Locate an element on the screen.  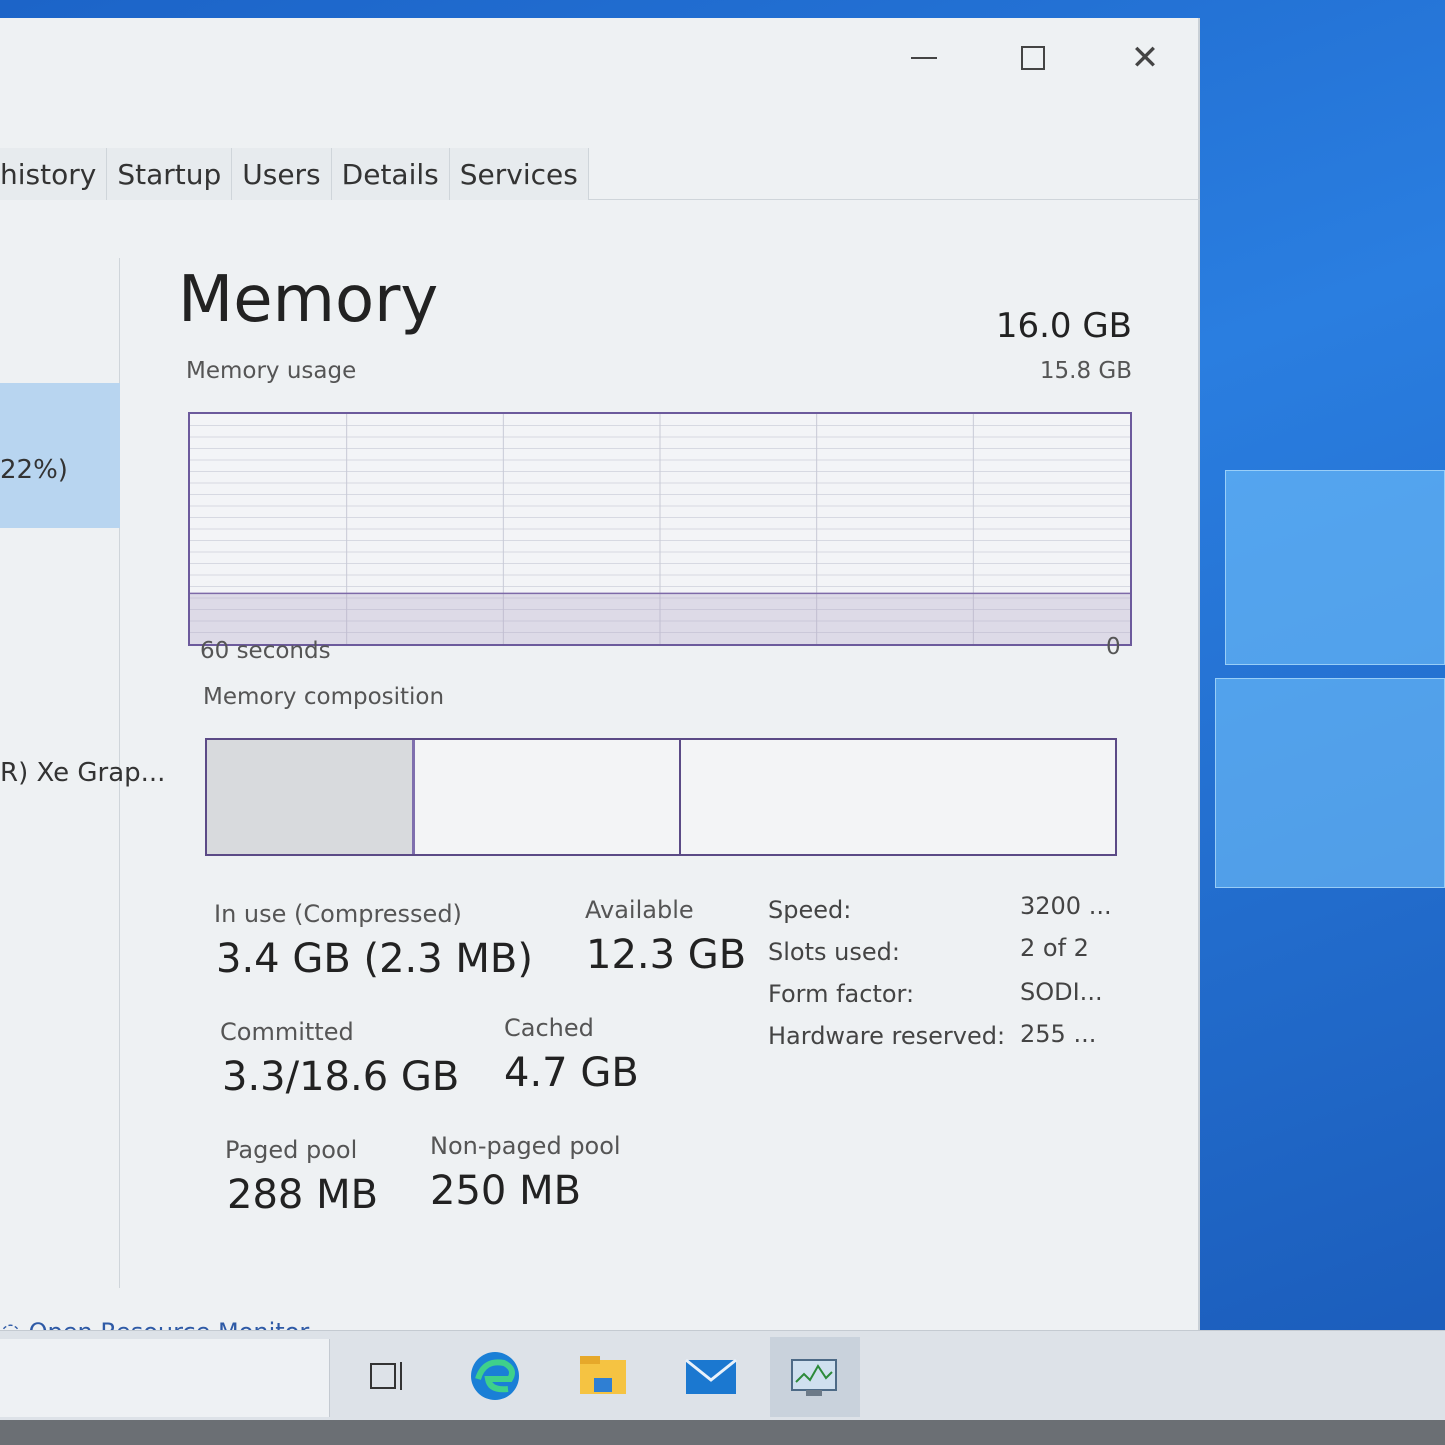
file-explorer-icon is located at coordinates (603, 1376).